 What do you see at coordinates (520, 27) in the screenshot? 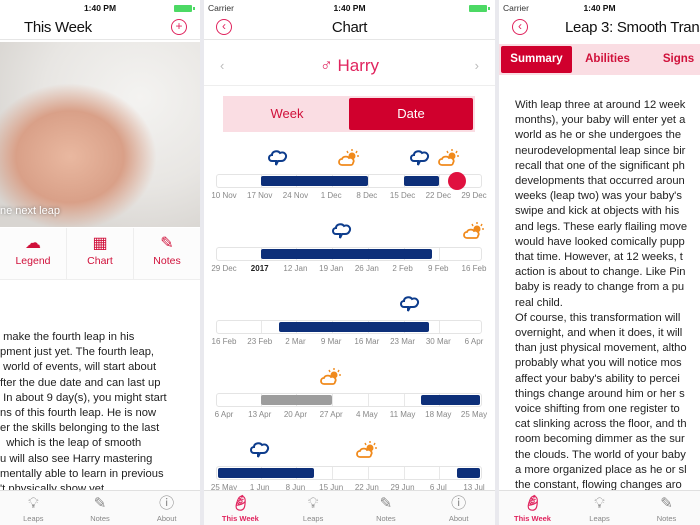
I see `back-icon: ‹` at bounding box center [520, 27].